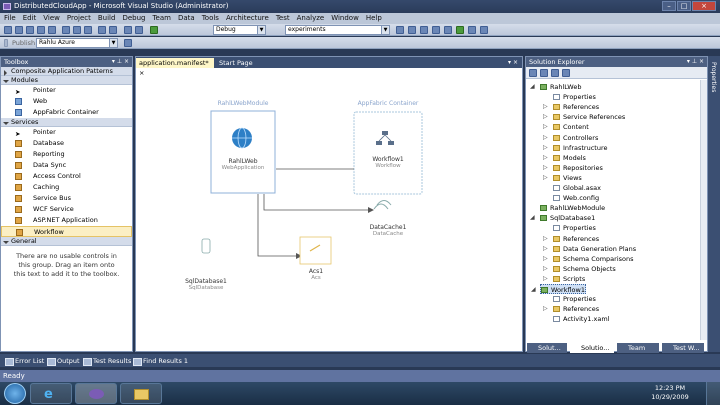  What do you see at coordinates (448, 30) in the screenshot?
I see `toolbox-icon` at bounding box center [448, 30].